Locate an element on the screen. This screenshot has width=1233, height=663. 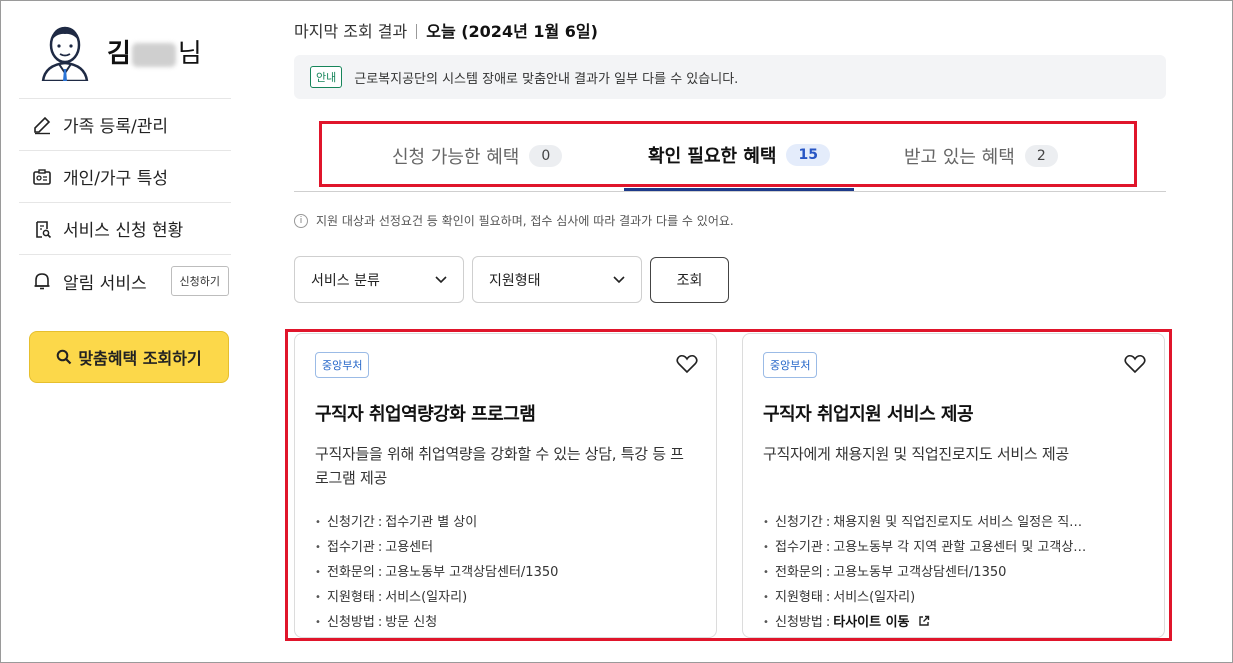
search-button: 조회 is located at coordinates (689, 280).